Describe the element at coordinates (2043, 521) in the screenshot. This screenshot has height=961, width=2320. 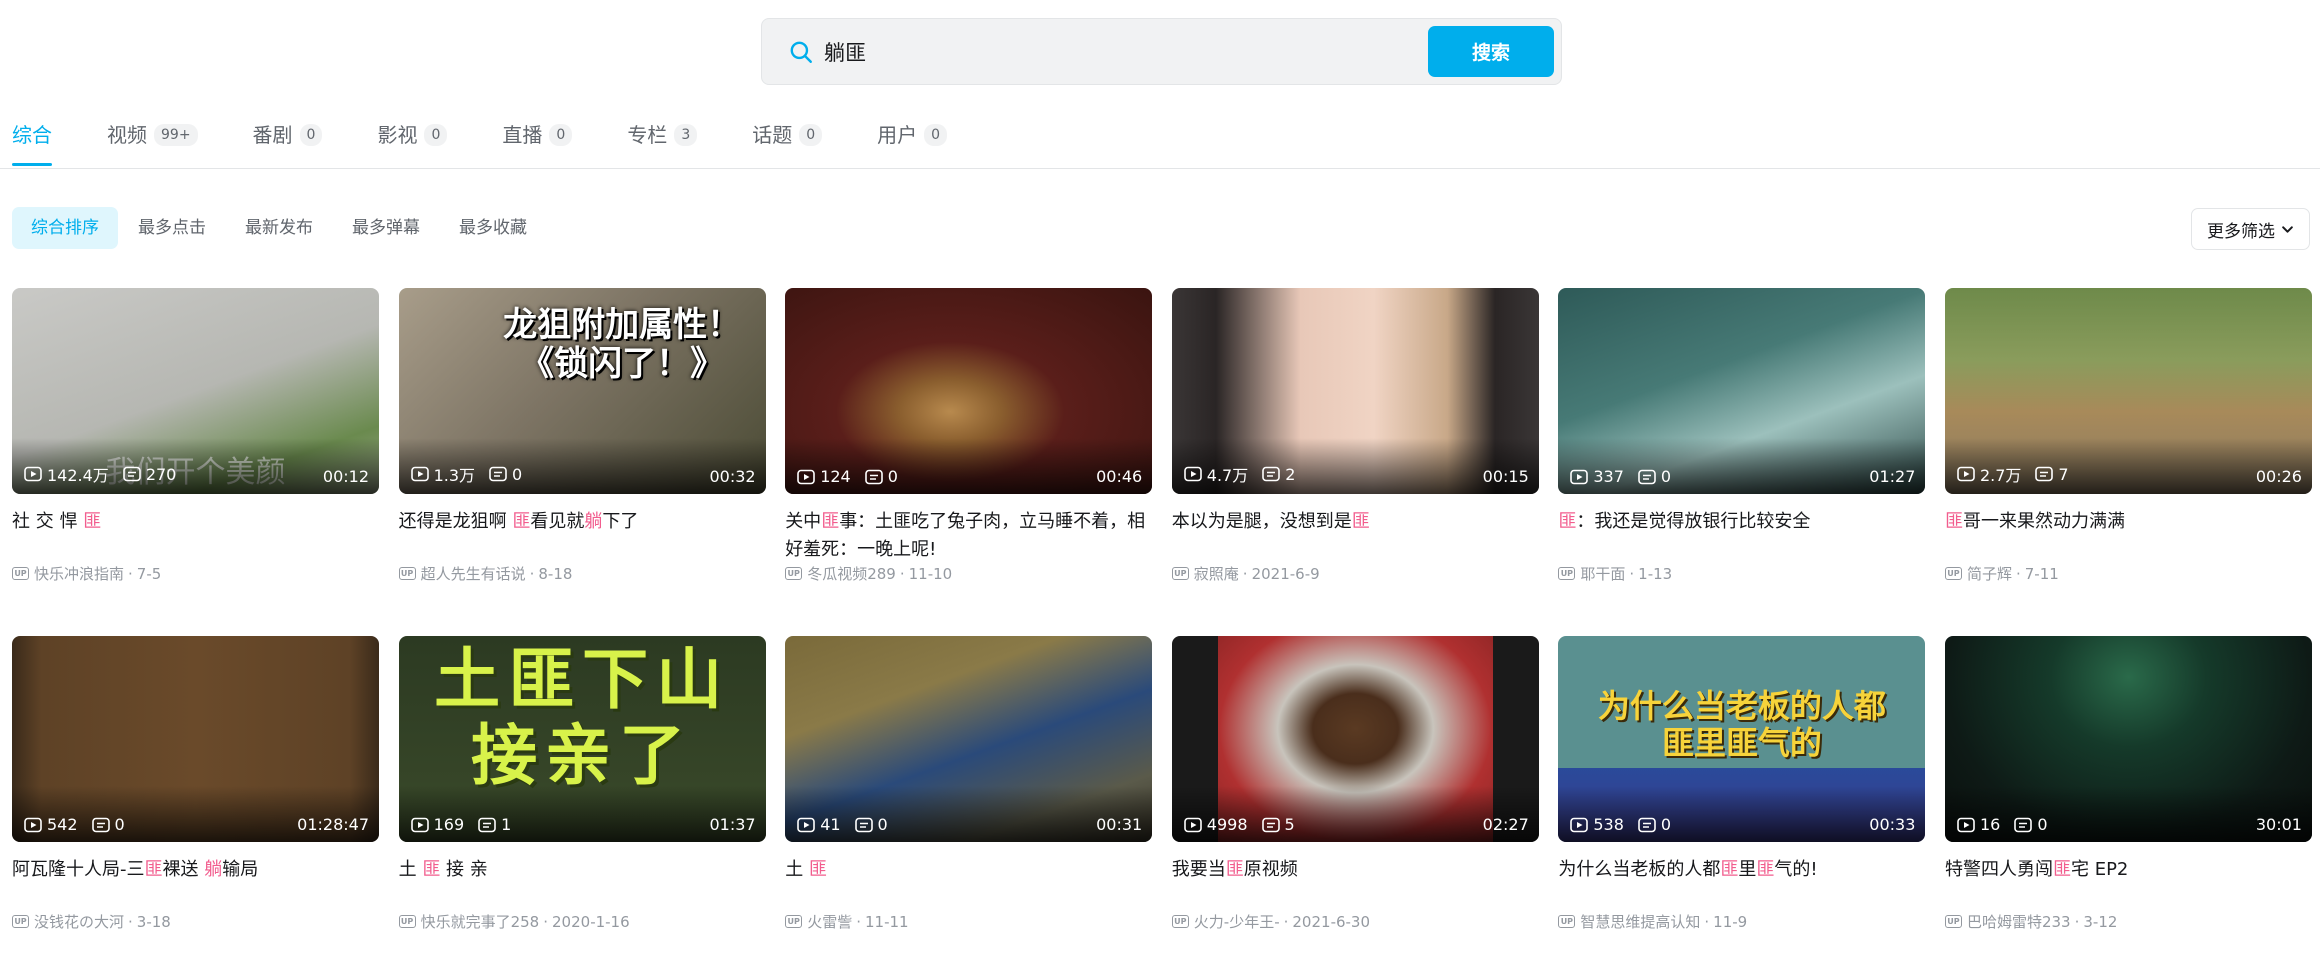
I see `title-text: 哥一来果然动力满满` at that location.